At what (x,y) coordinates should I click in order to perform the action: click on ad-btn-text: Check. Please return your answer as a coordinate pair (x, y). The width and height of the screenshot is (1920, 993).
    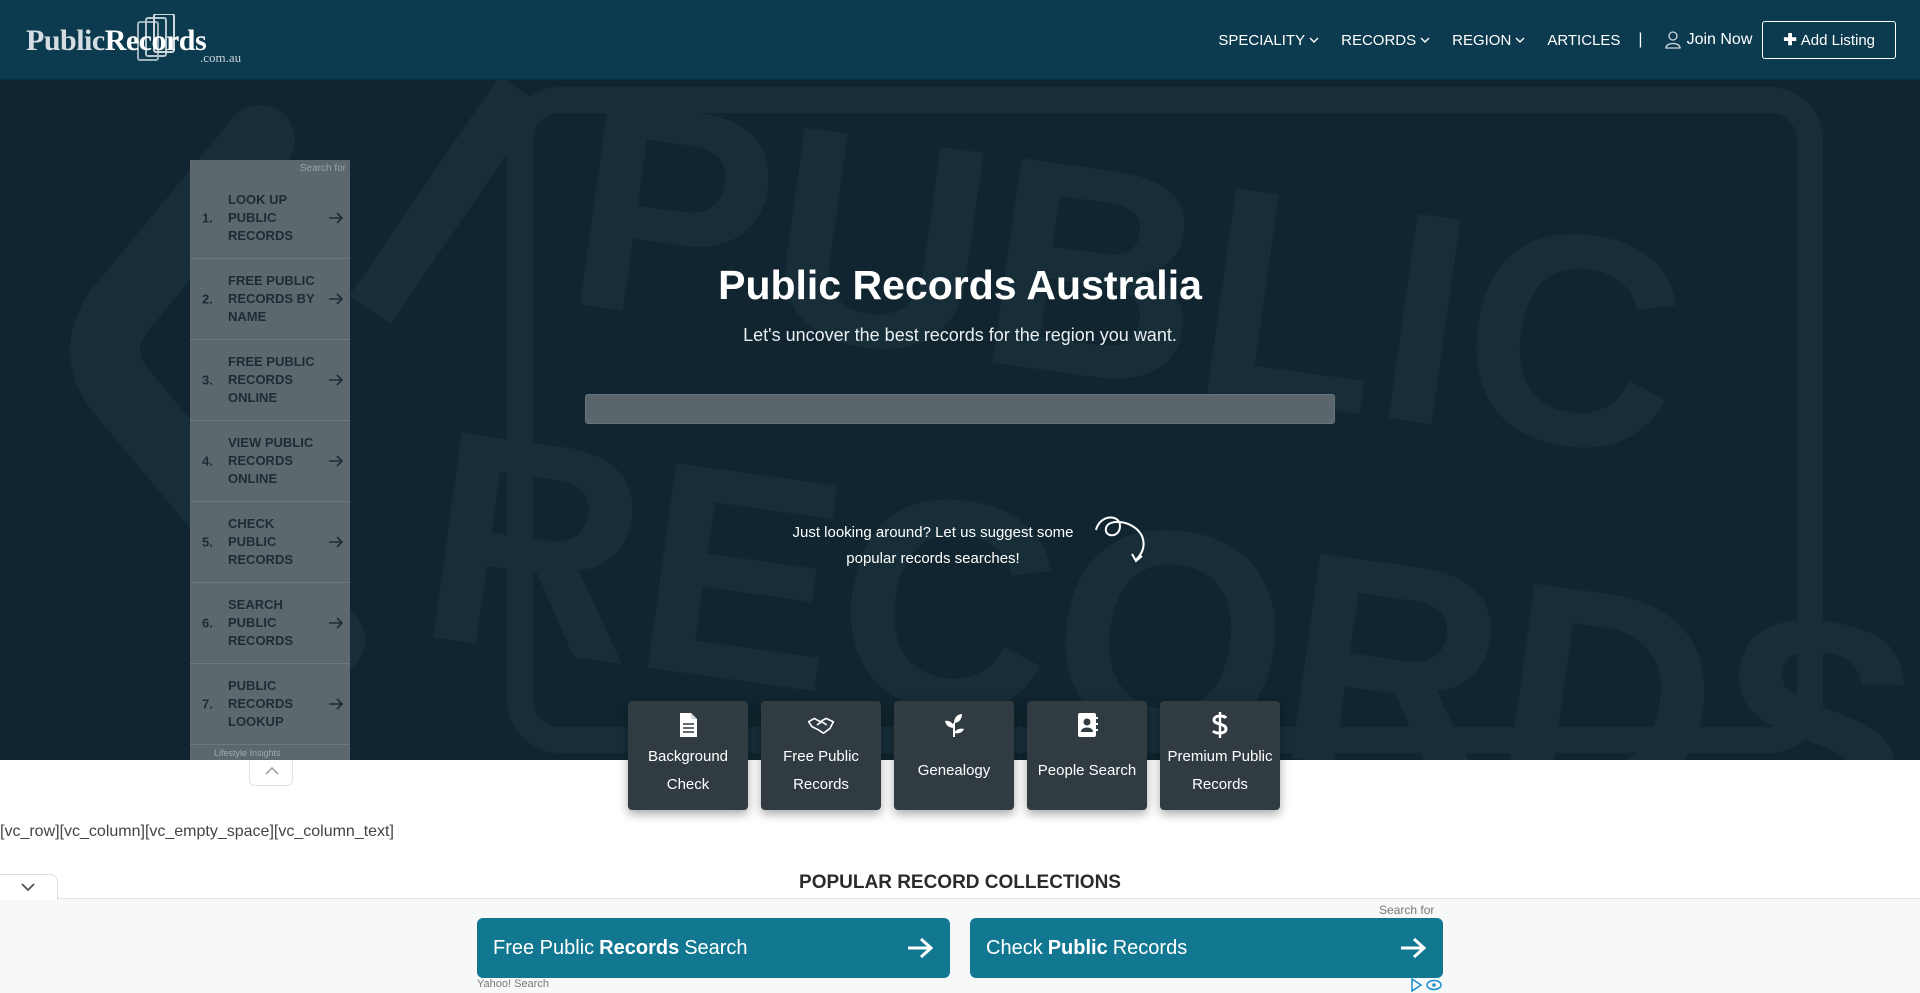
    Looking at the image, I should click on (1014, 947).